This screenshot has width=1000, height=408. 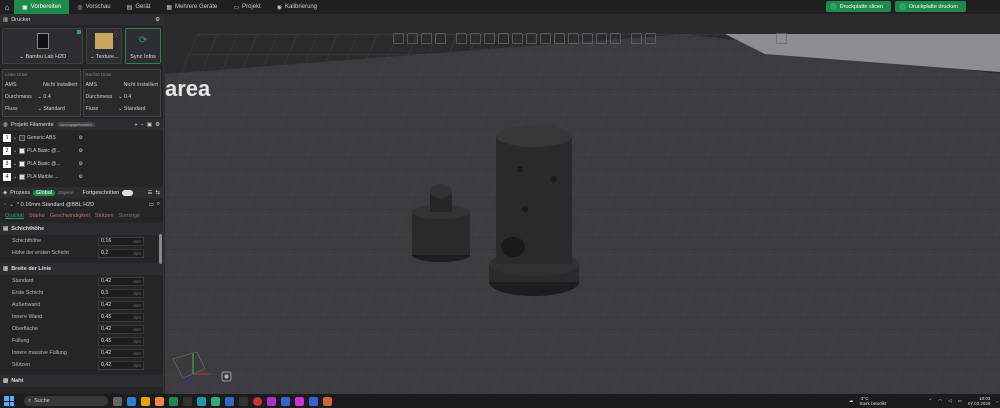 What do you see at coordinates (43, 46) in the screenshot?
I see `printer-card: ⌄ Bambu Lab H2D` at bounding box center [43, 46].